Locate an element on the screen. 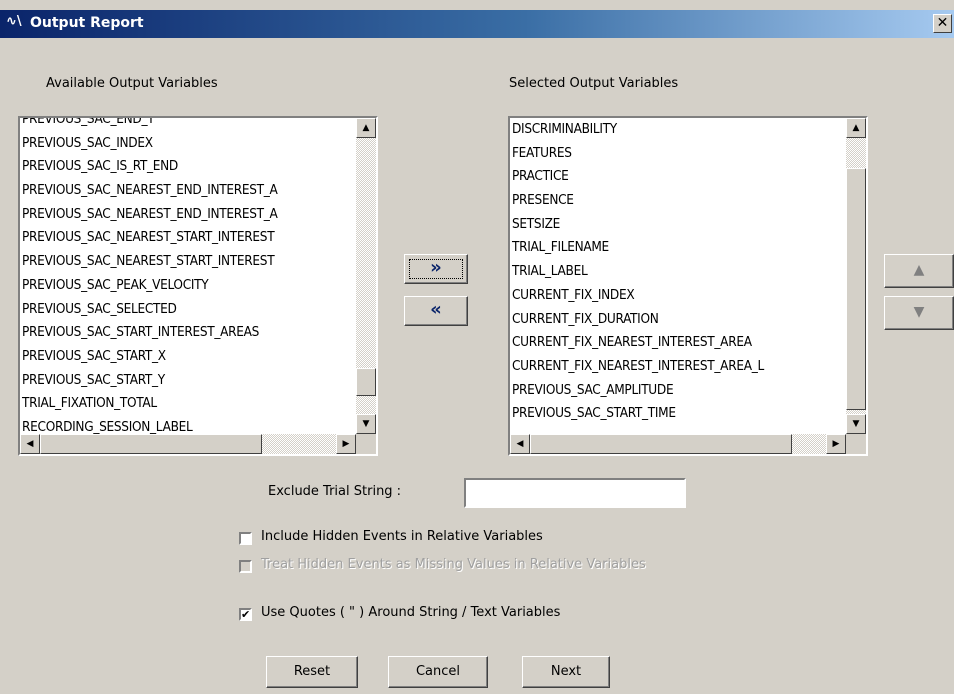 The height and width of the screenshot is (694, 954). window-title: Output Report is located at coordinates (87, 23).